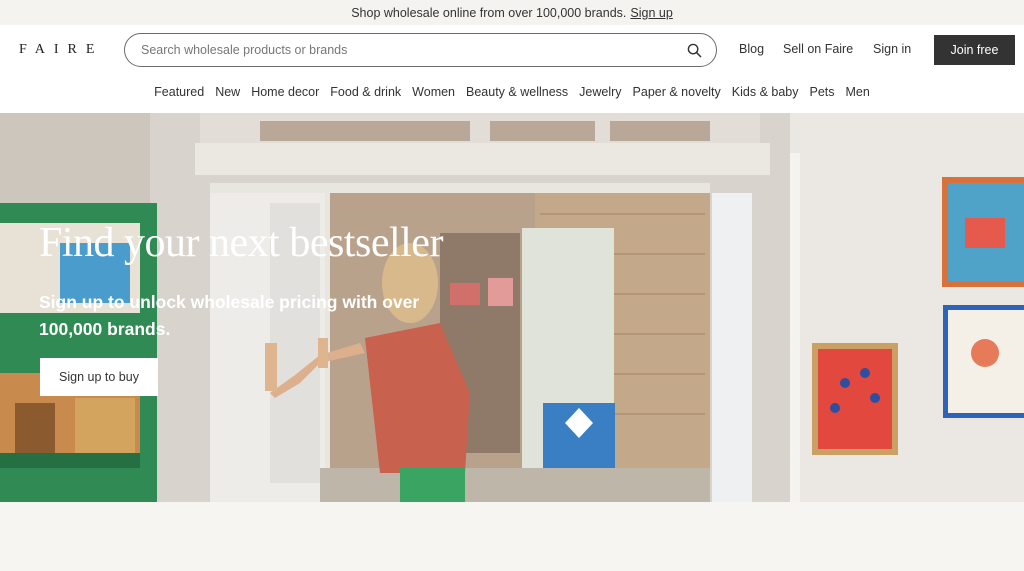 This screenshot has height=571, width=1024. What do you see at coordinates (858, 92) in the screenshot?
I see `category-men: Men` at bounding box center [858, 92].